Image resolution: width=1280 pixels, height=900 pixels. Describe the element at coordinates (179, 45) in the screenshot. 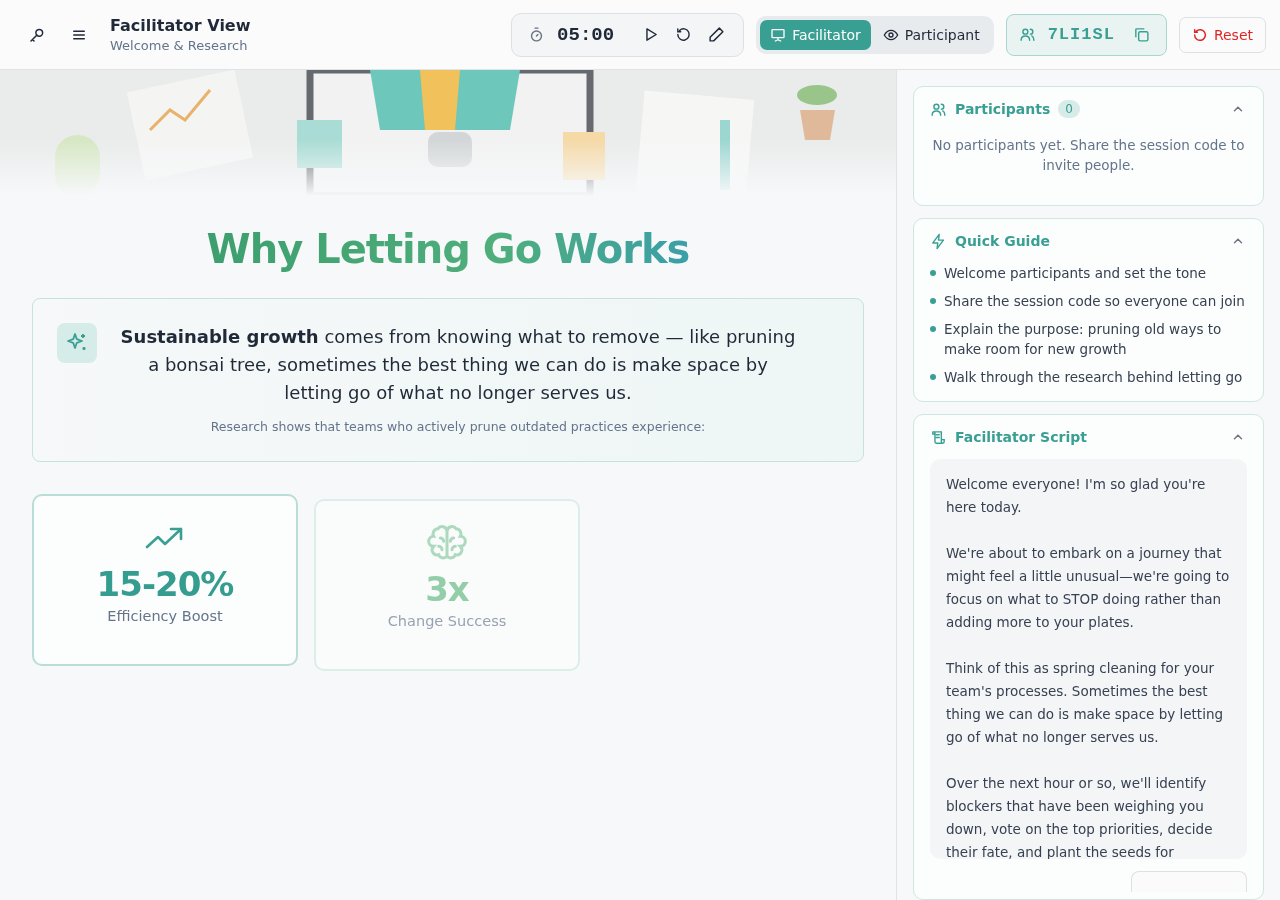

I see `page-subtitle: Welcome & Research` at that location.